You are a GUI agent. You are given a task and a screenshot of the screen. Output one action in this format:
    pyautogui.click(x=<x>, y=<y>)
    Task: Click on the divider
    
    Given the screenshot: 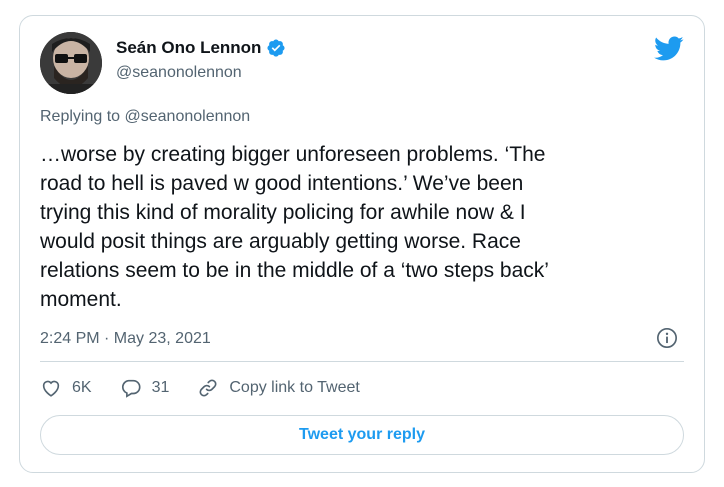 What is the action you would take?
    pyautogui.click(x=362, y=361)
    